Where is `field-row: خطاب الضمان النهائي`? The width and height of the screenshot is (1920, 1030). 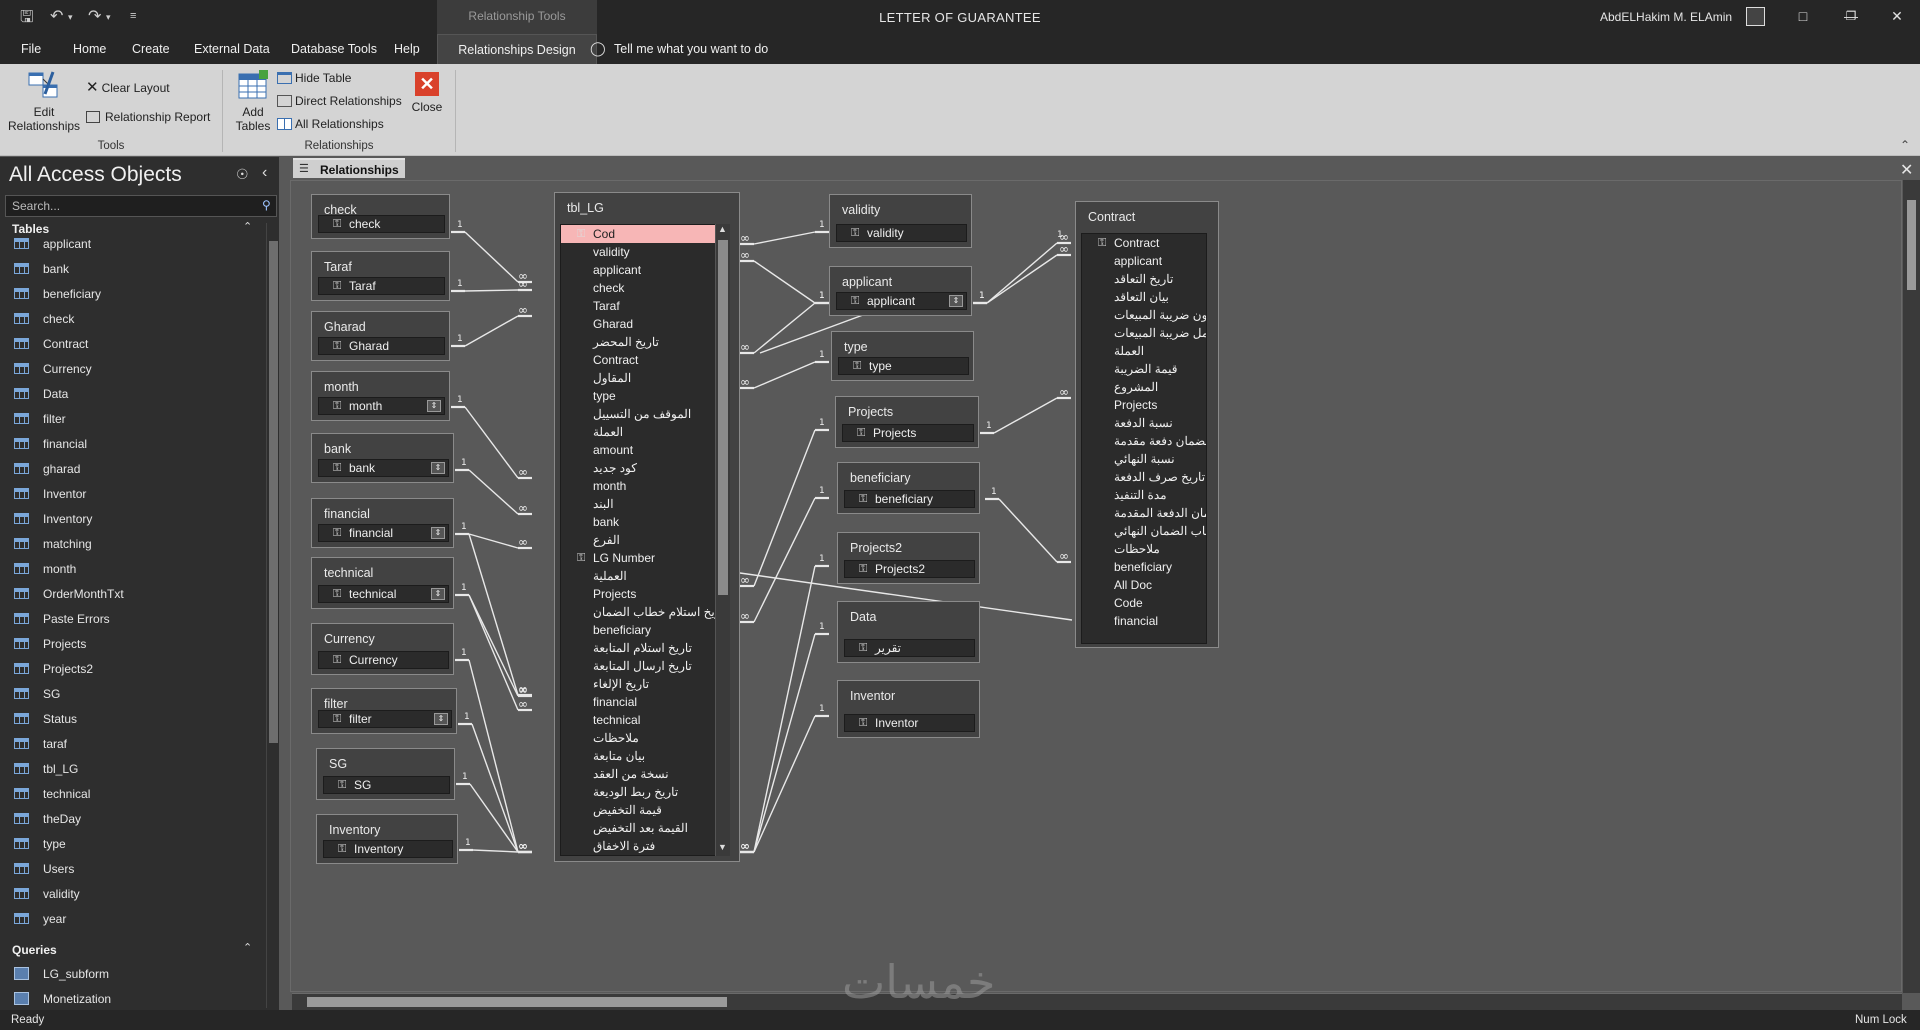
field-row: خطاب الضمان النهائي is located at coordinates (1144, 531).